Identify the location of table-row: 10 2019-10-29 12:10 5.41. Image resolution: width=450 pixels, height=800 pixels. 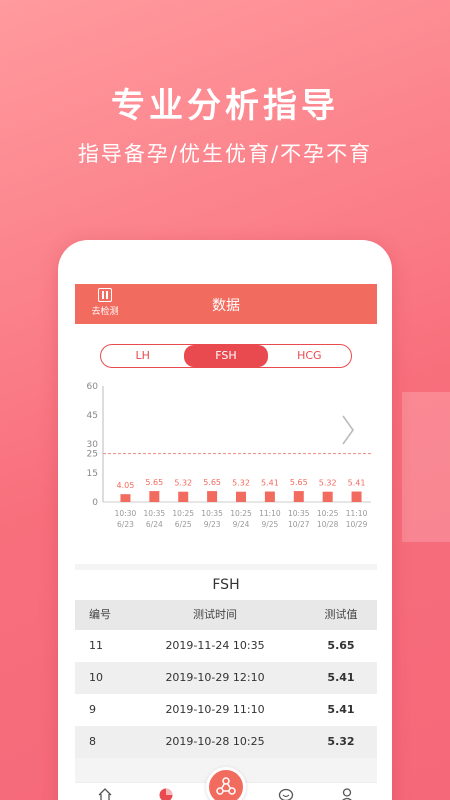
(226, 678).